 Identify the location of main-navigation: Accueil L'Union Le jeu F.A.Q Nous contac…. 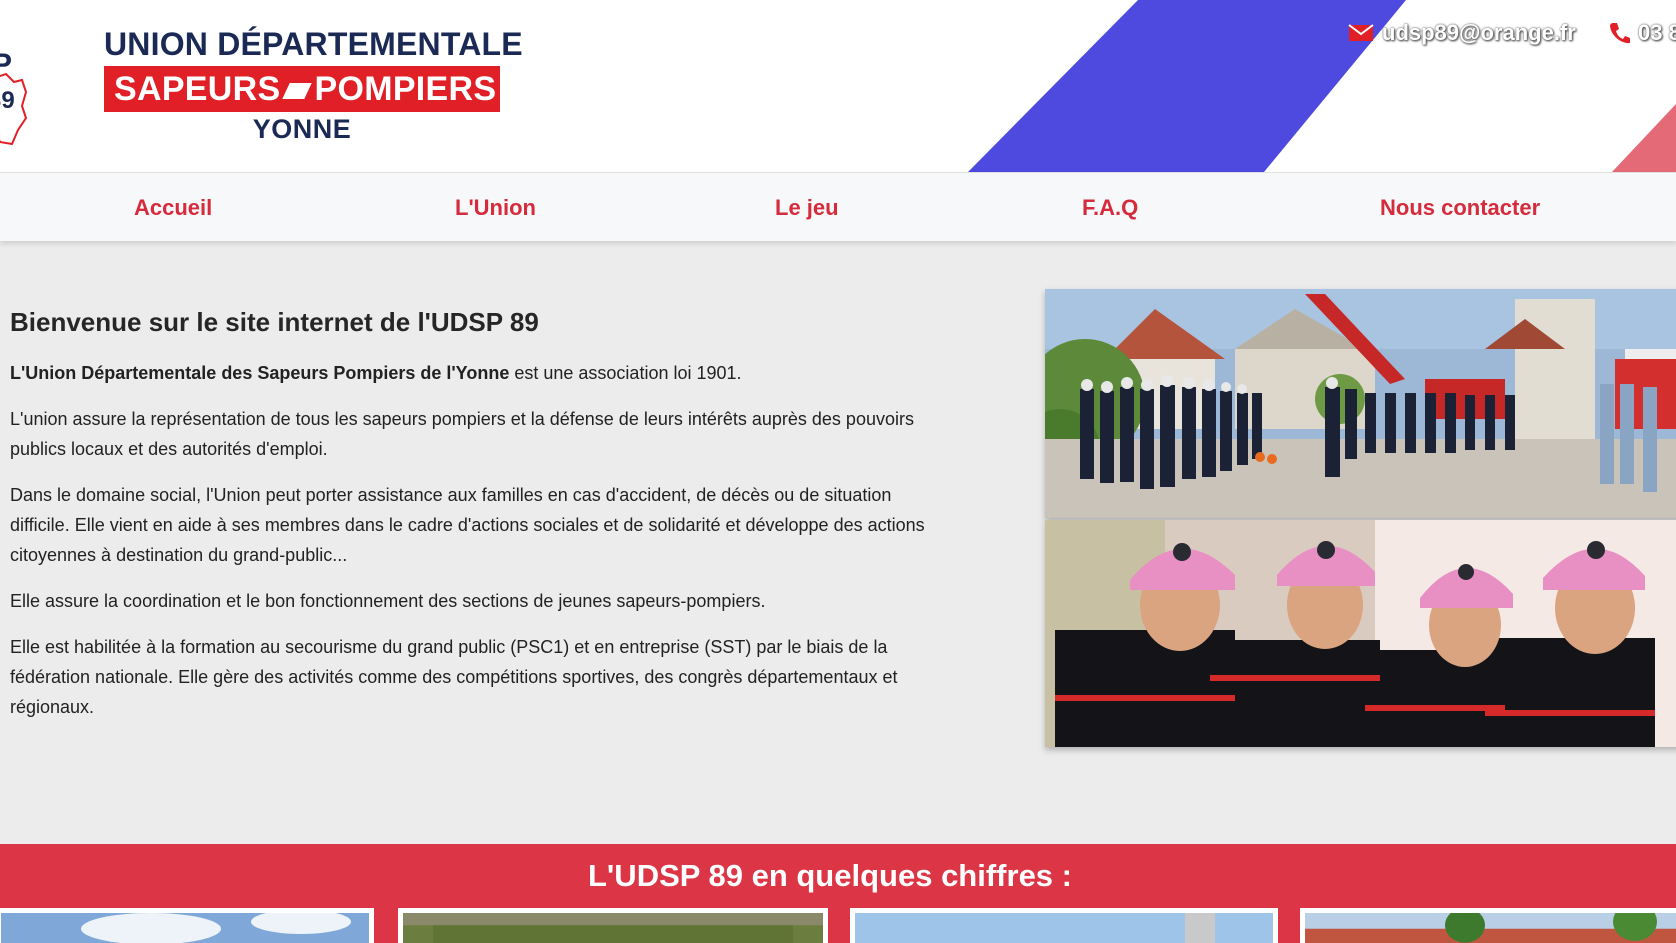
(838, 206).